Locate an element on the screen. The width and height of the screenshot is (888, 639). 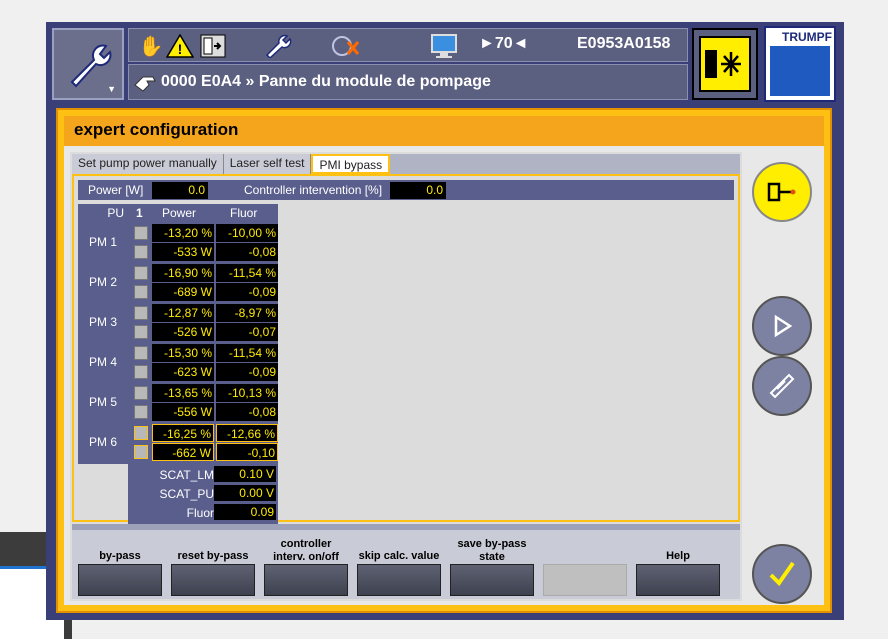
monitor-icon is located at coordinates (444, 46).